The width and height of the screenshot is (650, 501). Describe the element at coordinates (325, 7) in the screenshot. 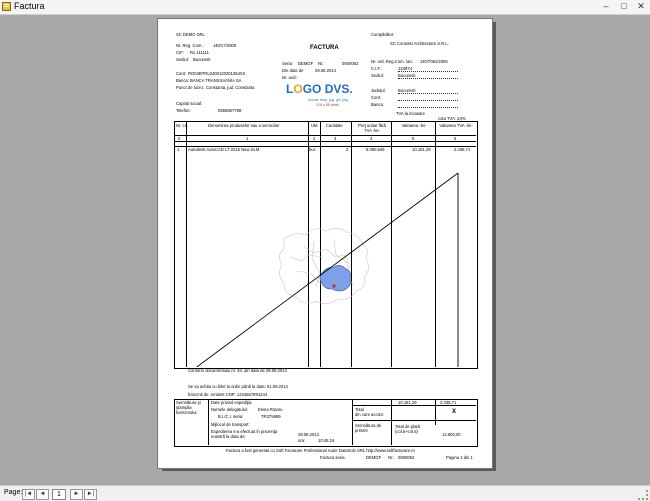

I see `window-titlebar: Factura – □ ✕` at that location.